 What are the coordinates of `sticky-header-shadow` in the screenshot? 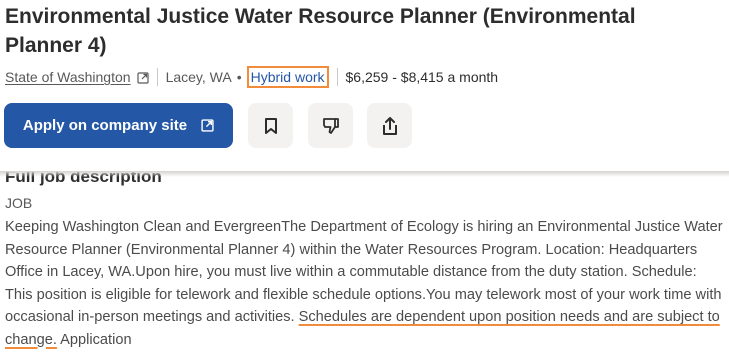 It's located at (364, 174).